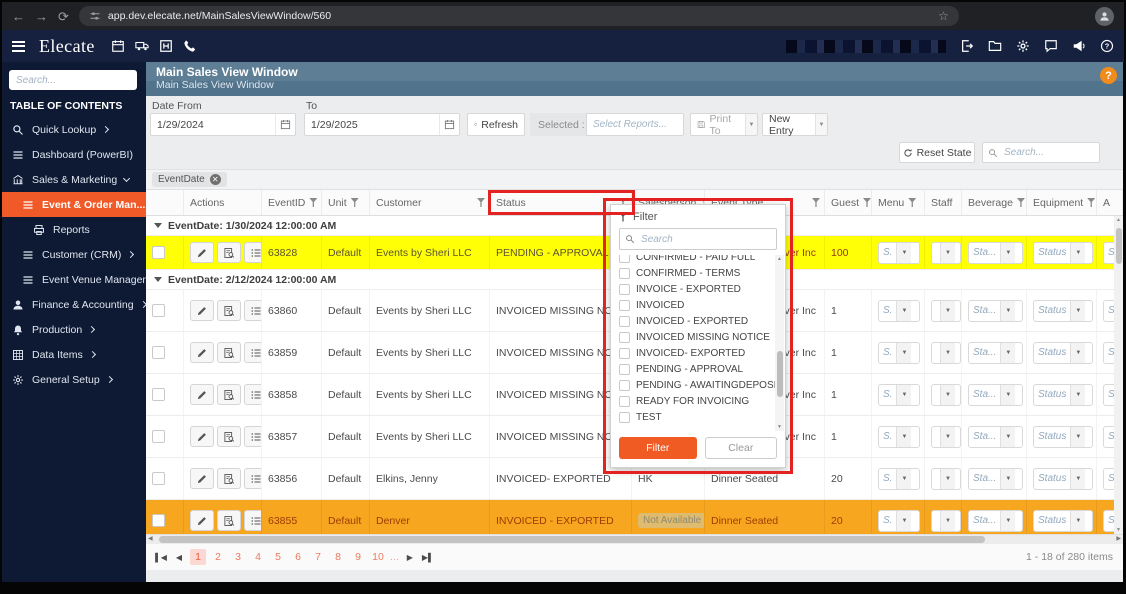 Image resolution: width=1126 pixels, height=594 pixels. What do you see at coordinates (779, 427) in the screenshot?
I see `scroll-down-icon: ▼` at bounding box center [779, 427].